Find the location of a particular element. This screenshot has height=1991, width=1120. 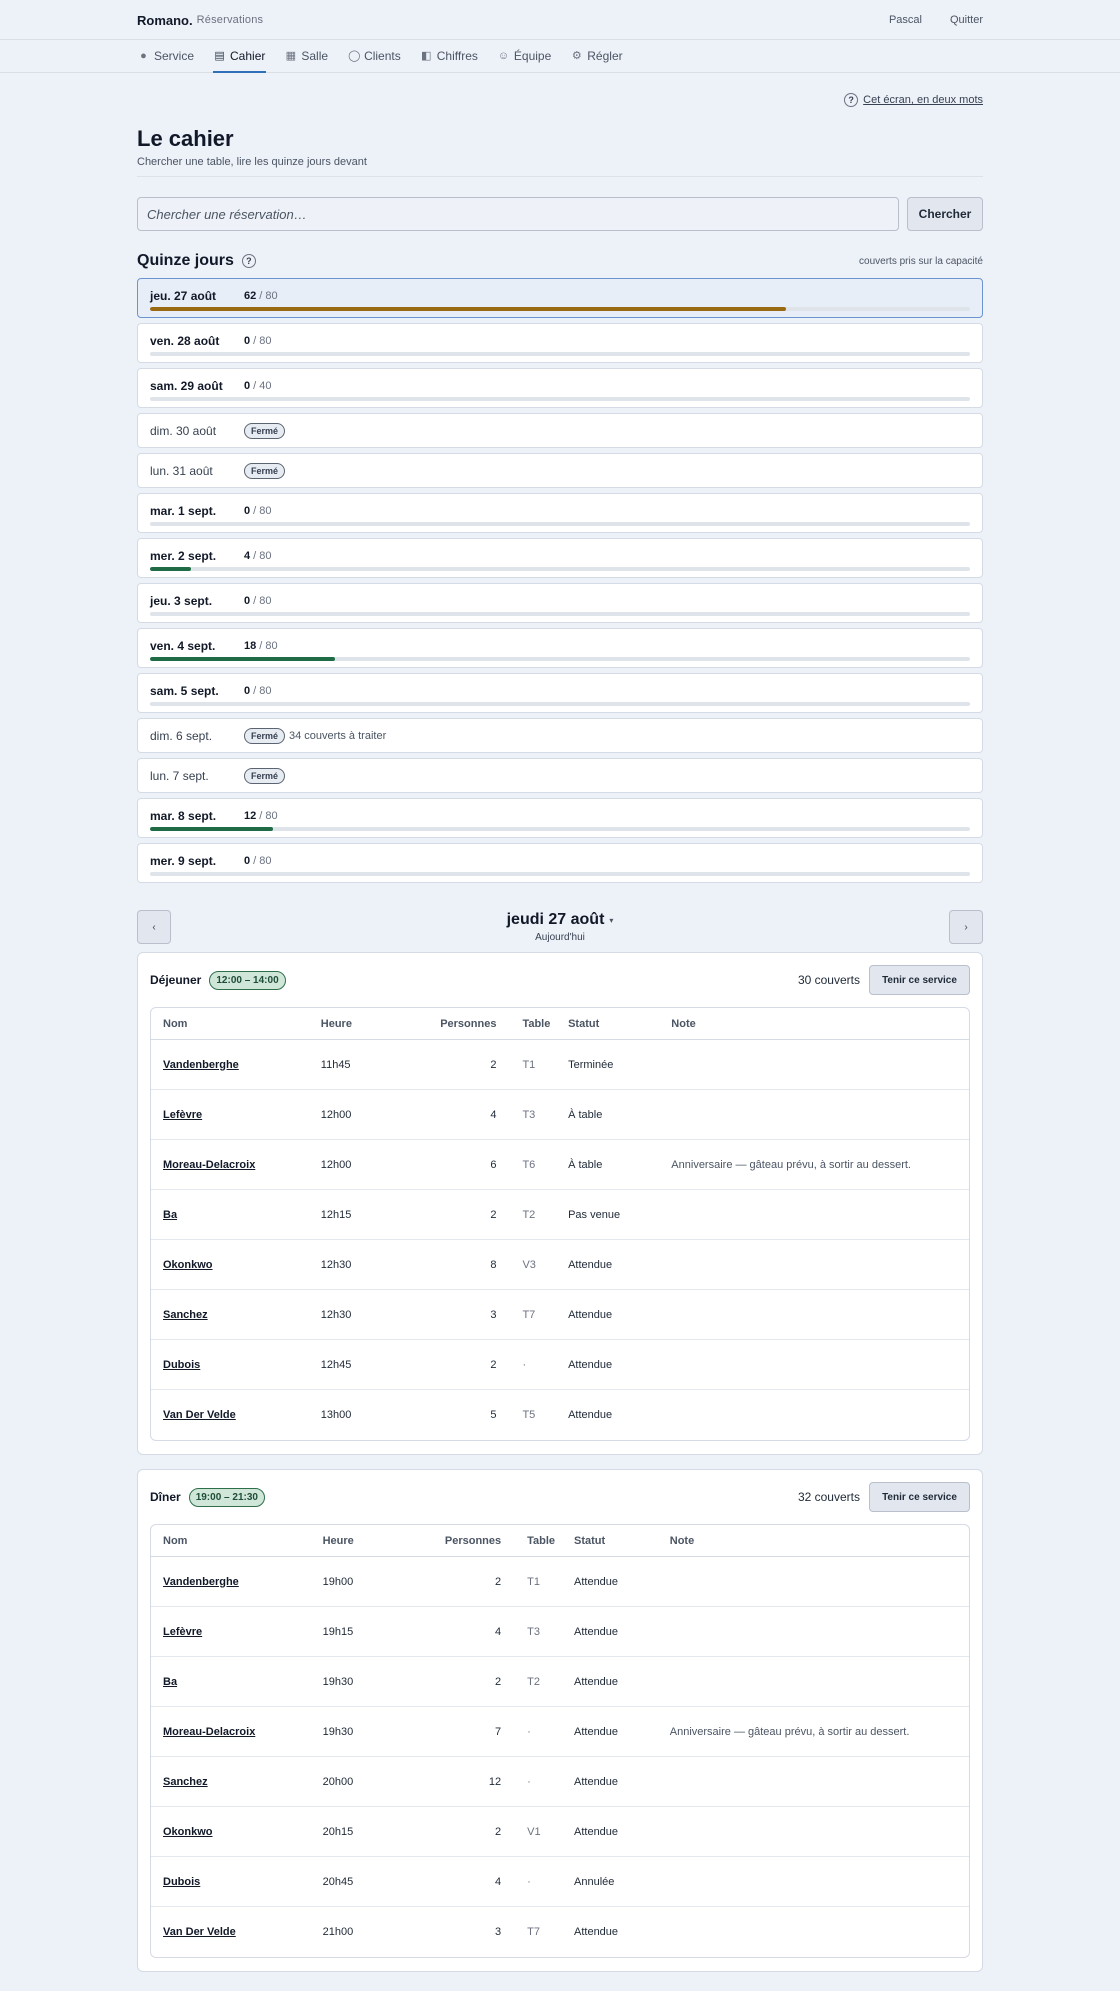

day-row: jeu. 3 sept. 0/ 80 is located at coordinates (560, 603).